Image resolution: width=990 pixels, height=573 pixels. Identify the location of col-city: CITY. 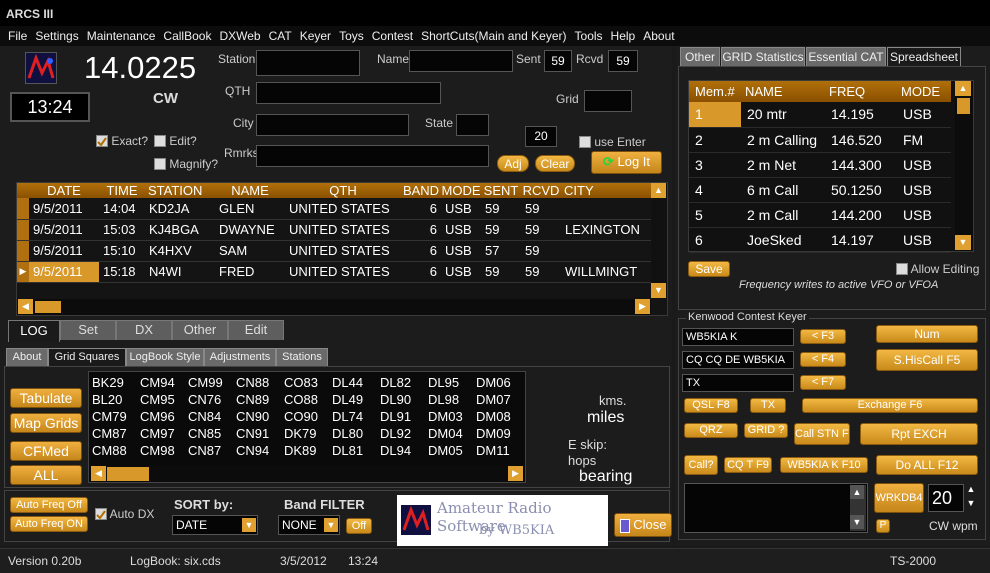
(607, 190).